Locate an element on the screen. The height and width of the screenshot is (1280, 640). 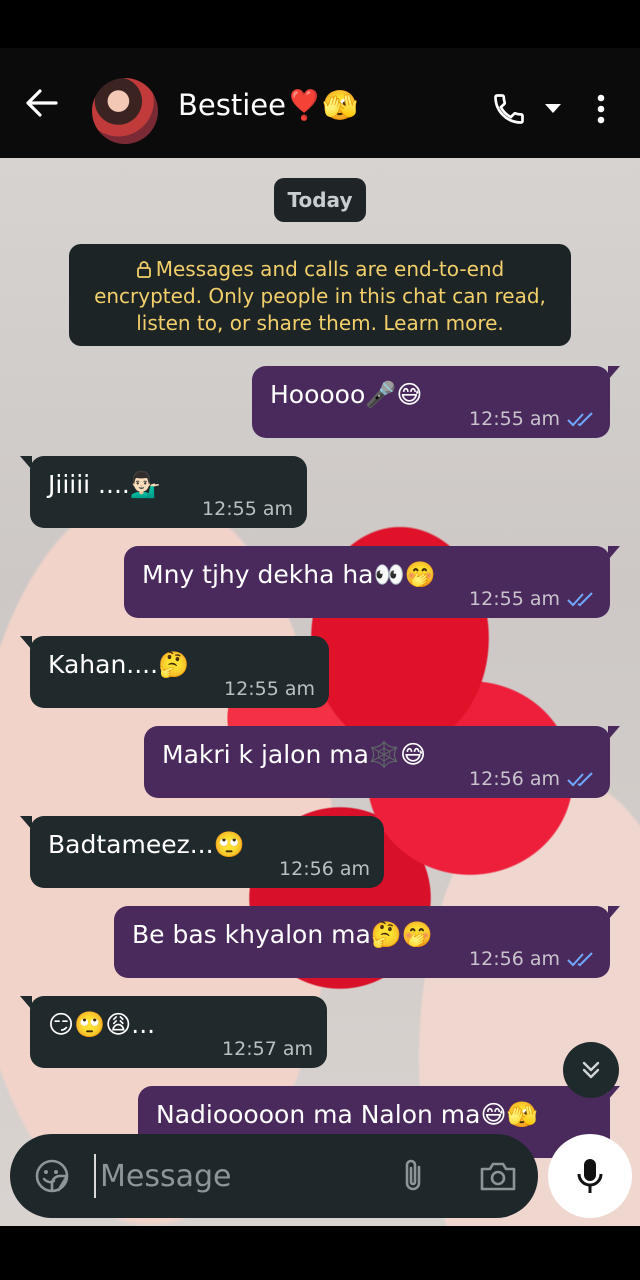
message-bubble-outgoing: Makri k jalon ma🕸️😅 12:56 am is located at coordinates (382, 762).